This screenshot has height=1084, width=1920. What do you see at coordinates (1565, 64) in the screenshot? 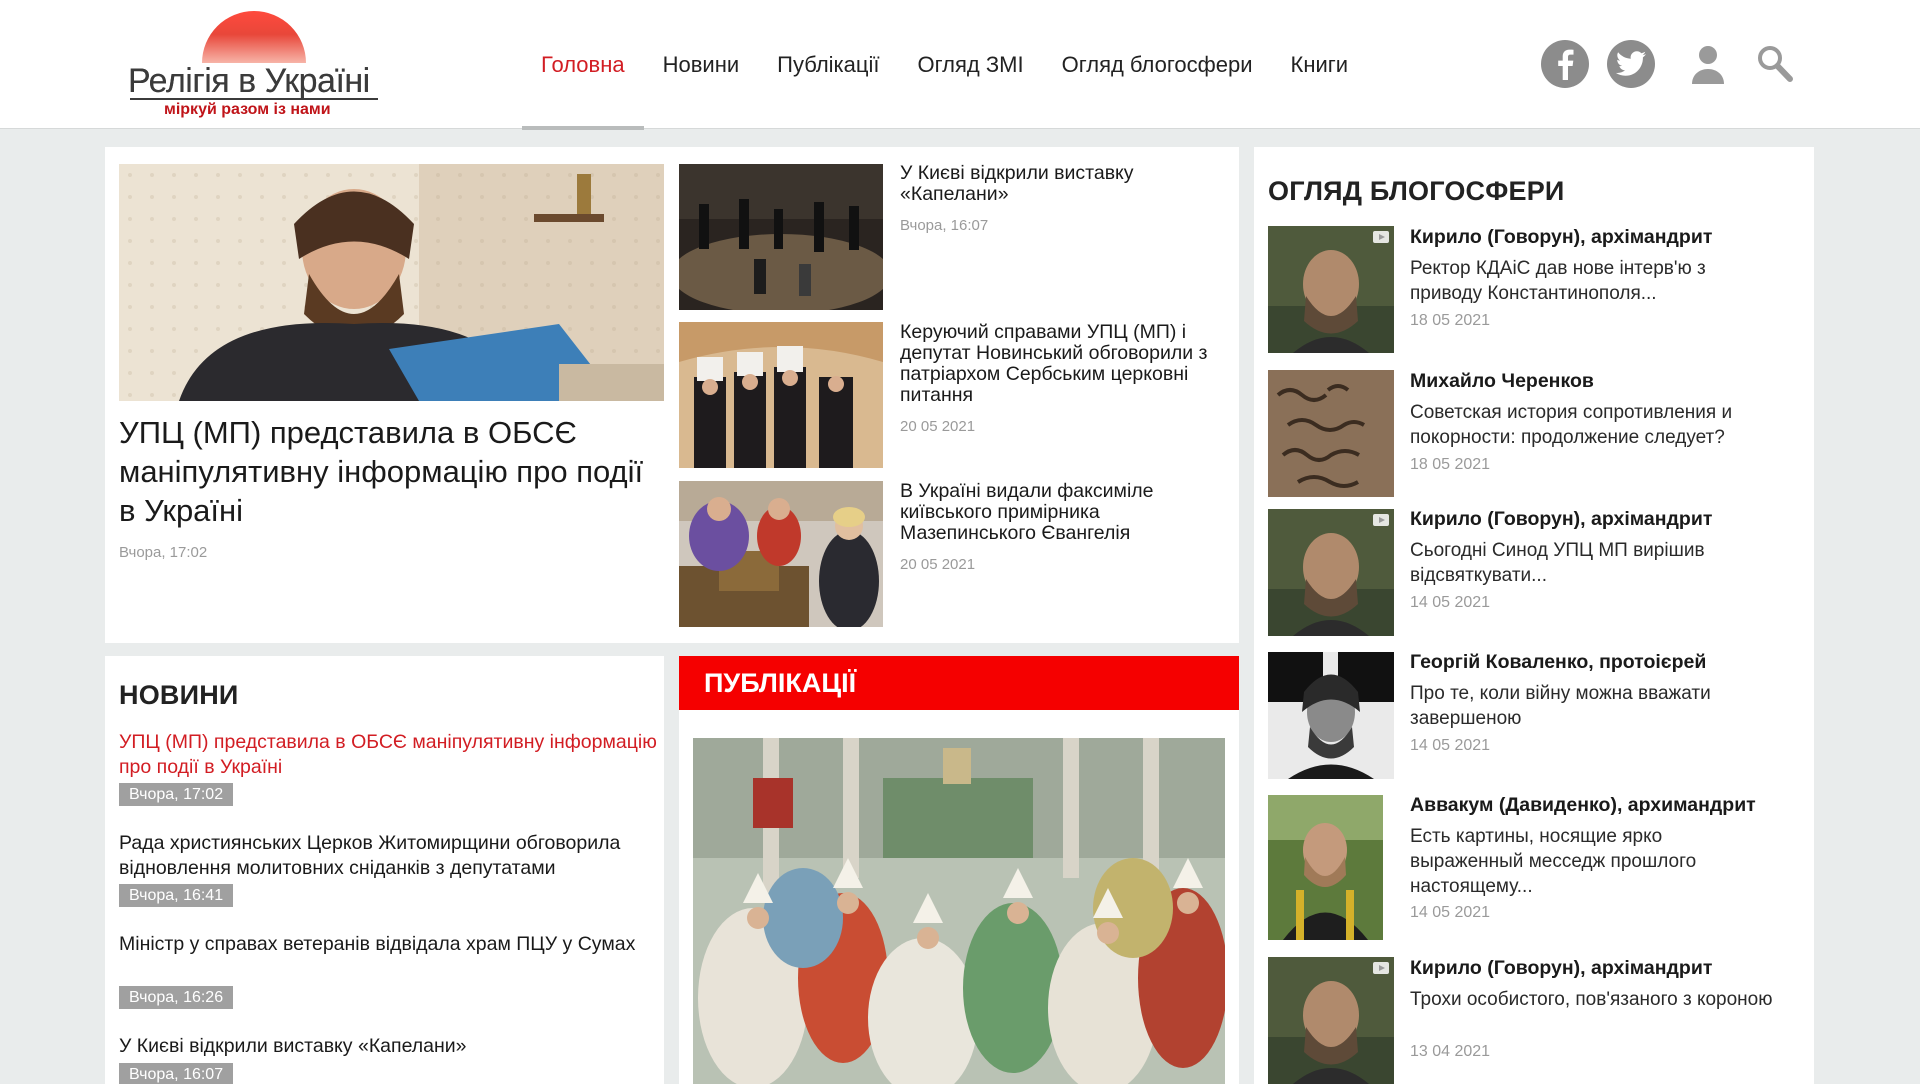
I see `facebook-icon` at bounding box center [1565, 64].